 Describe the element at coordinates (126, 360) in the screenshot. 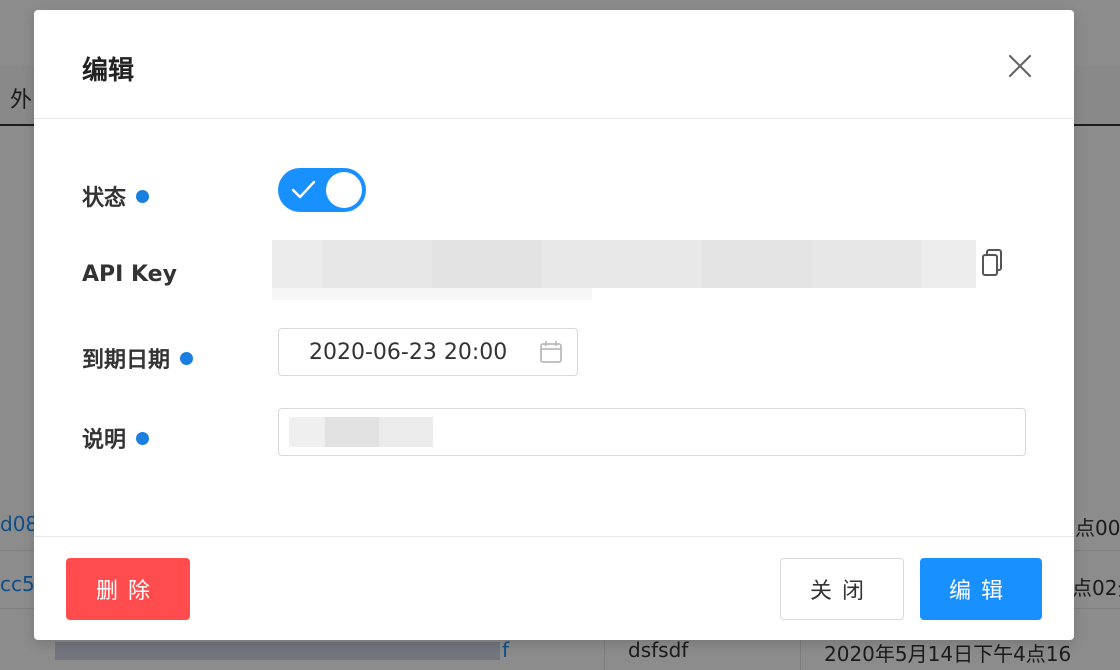

I see `expiry-label-text: 到期日期` at that location.